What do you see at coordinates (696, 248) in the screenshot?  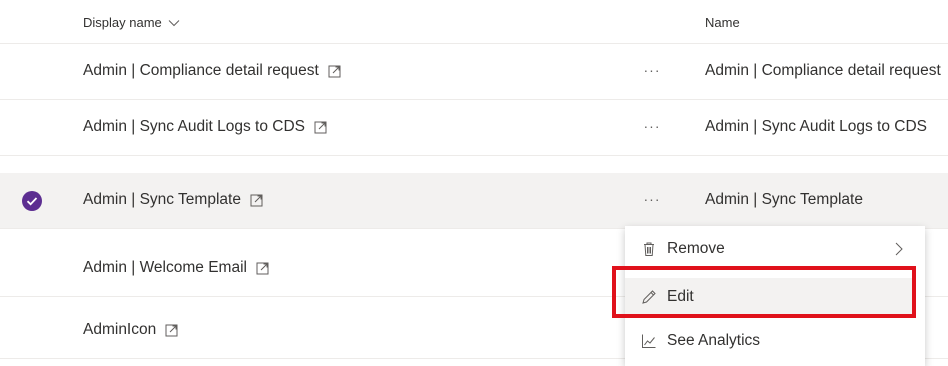 I see `menu-item-remove-label: Remove` at bounding box center [696, 248].